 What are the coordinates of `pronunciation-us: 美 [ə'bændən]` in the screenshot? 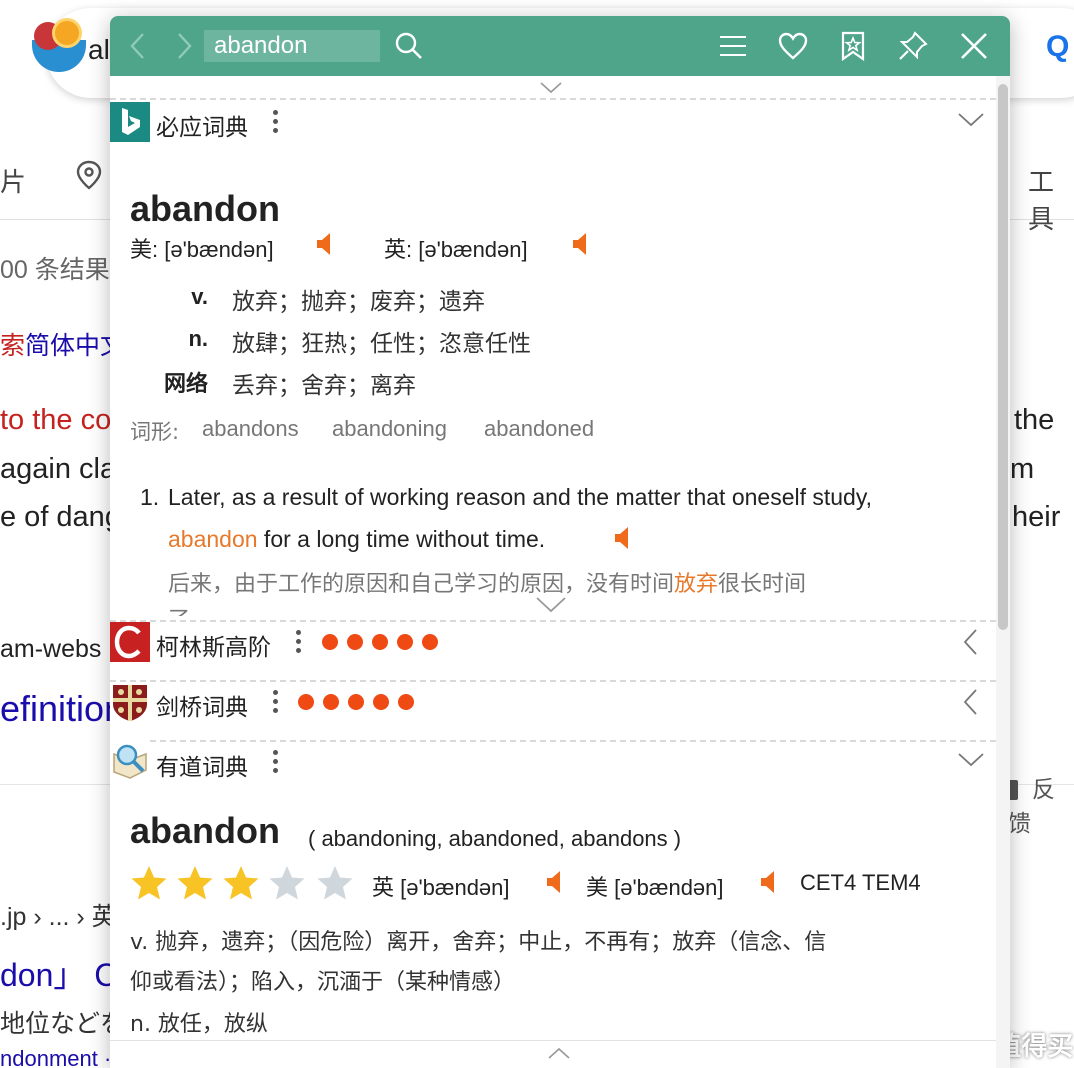 It's located at (655, 887).